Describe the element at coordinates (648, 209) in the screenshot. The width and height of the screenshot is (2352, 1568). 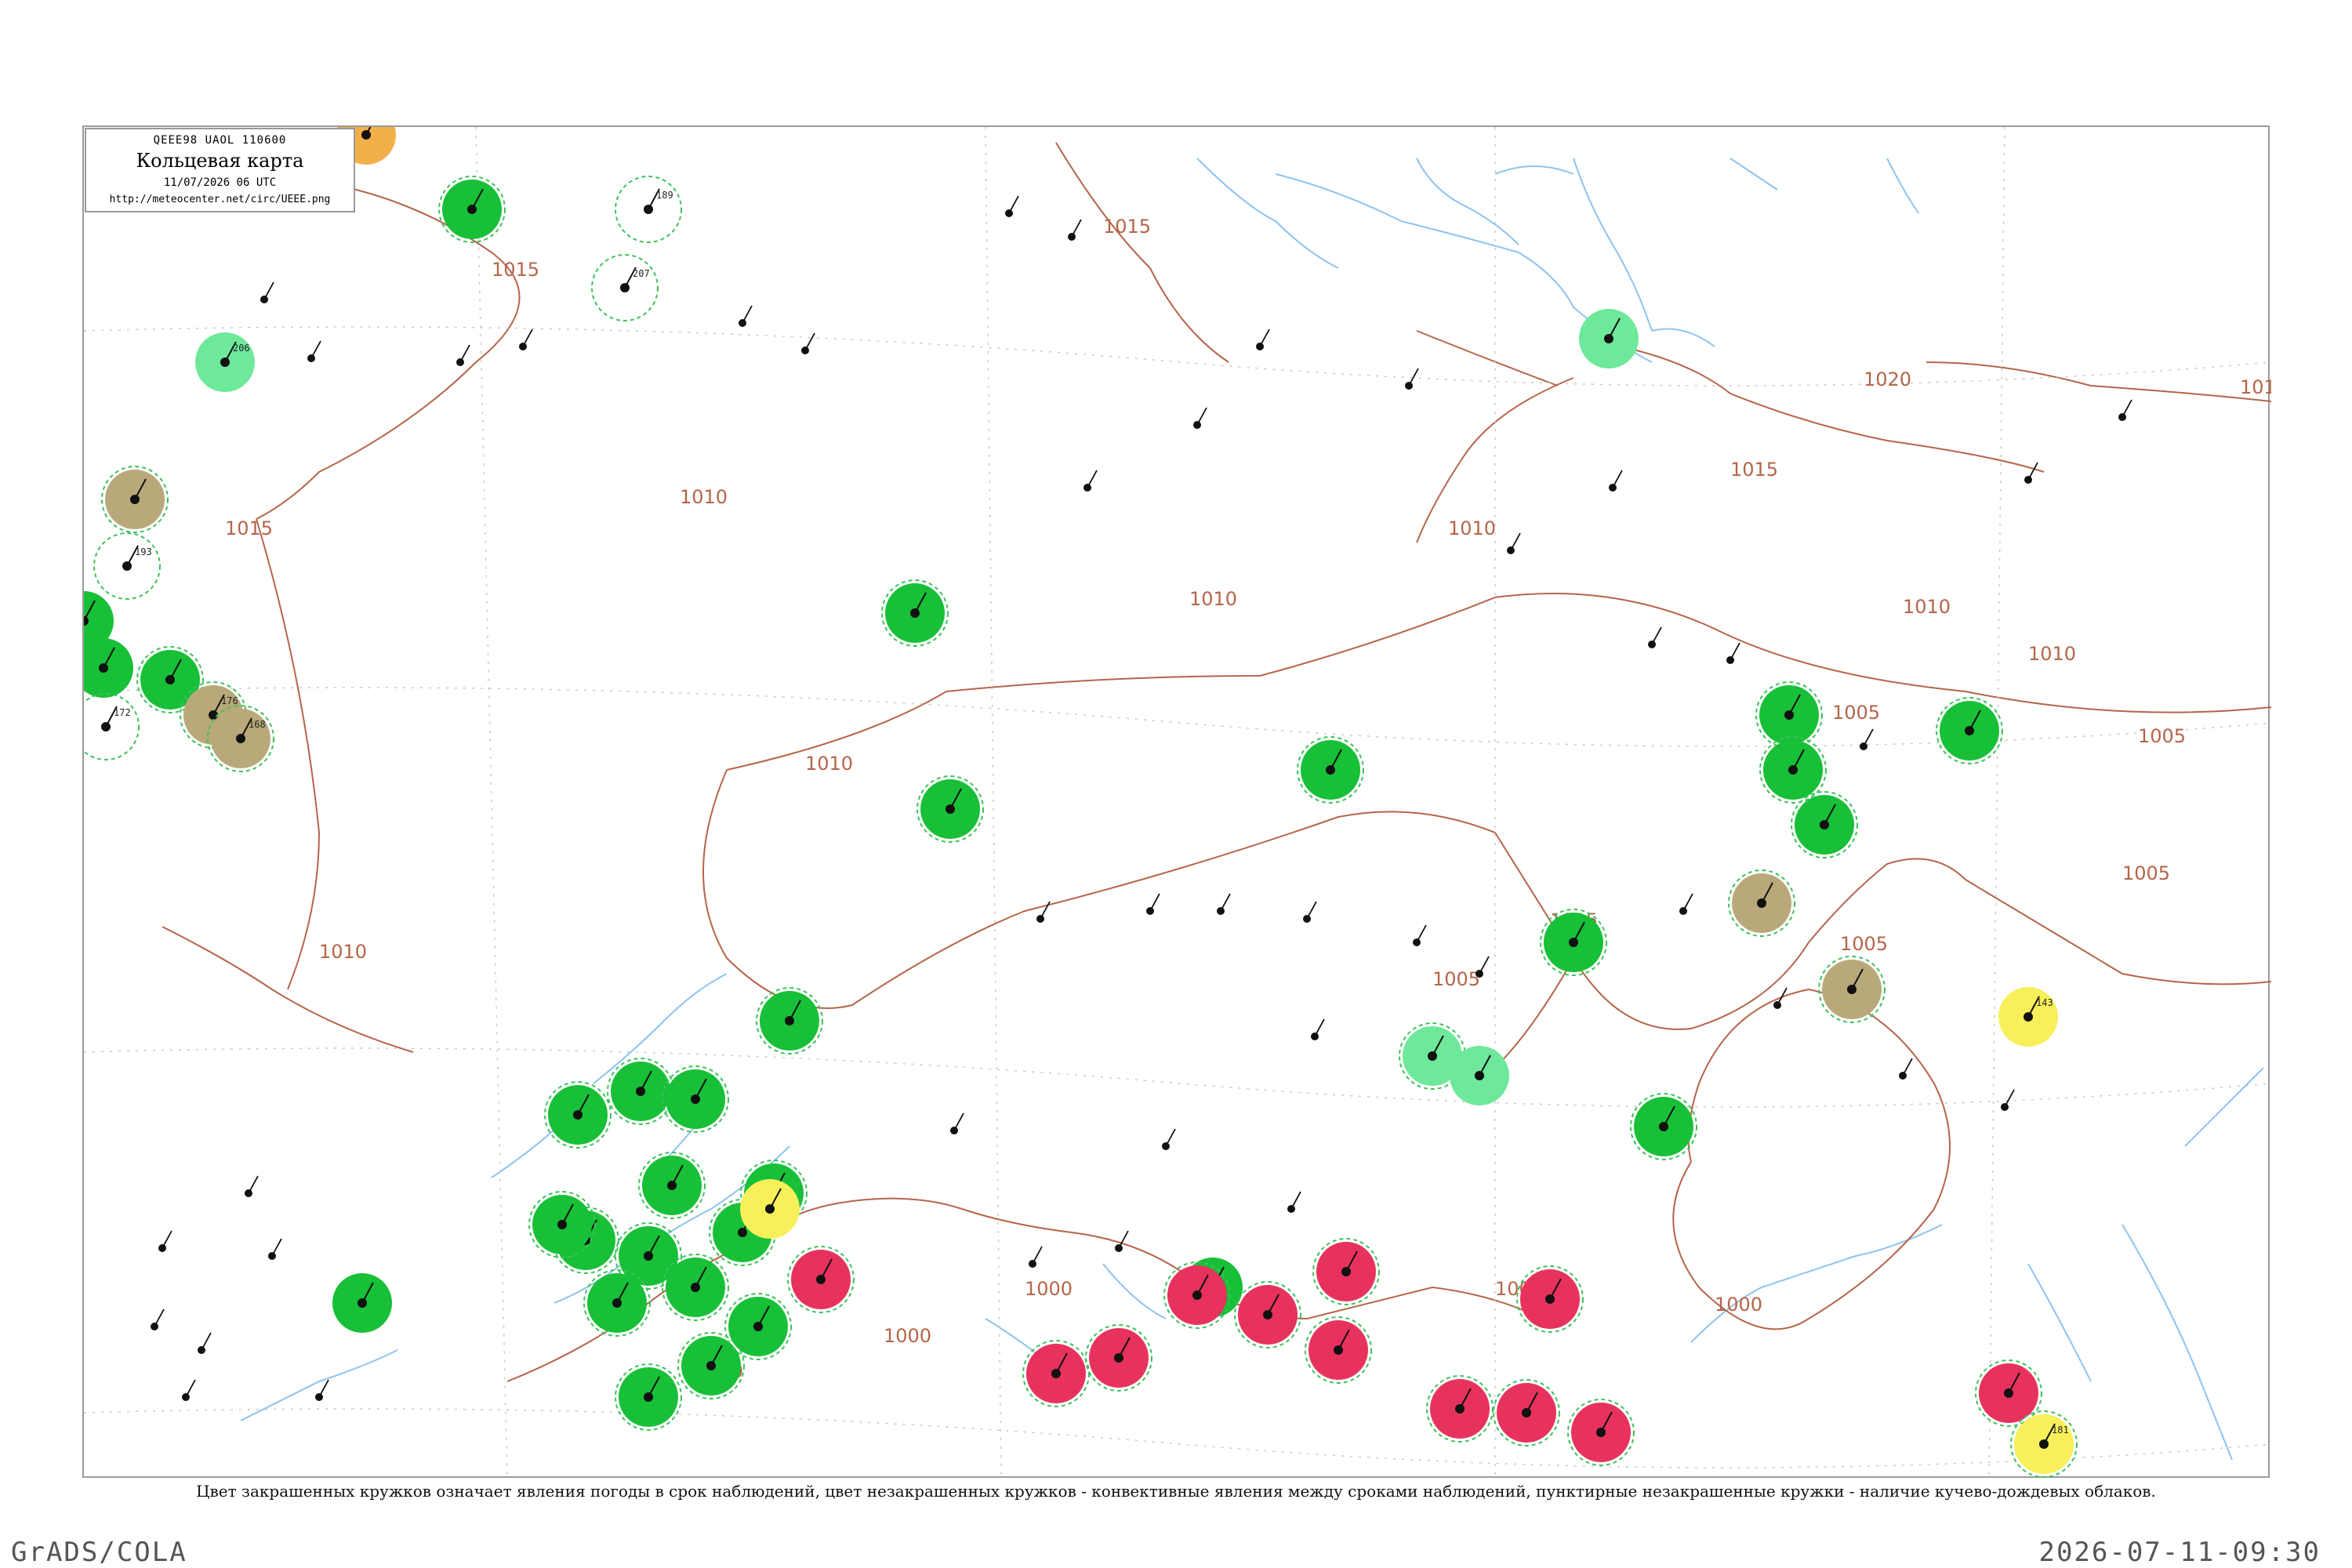
I see `station-marker: 189` at that location.